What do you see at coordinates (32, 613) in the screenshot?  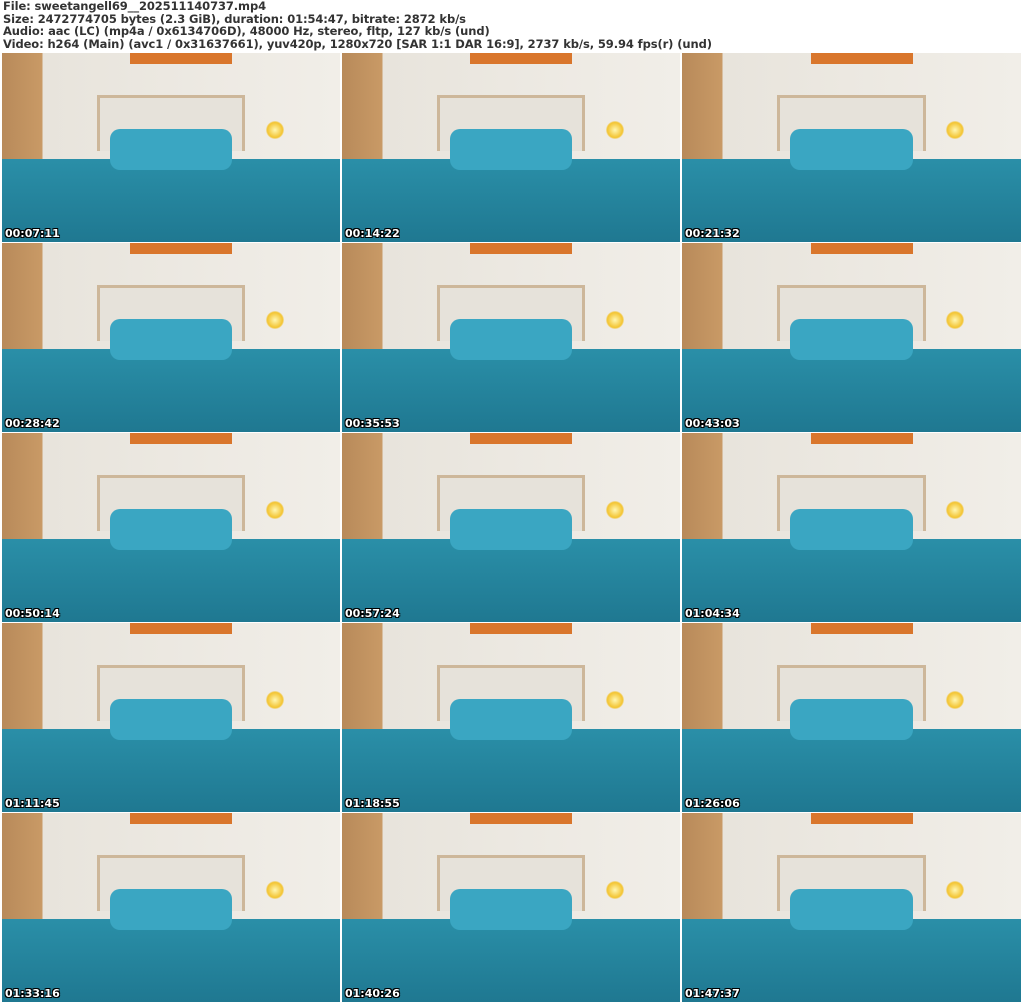 I see `thumbnail-timestamp: 00:50:14` at bounding box center [32, 613].